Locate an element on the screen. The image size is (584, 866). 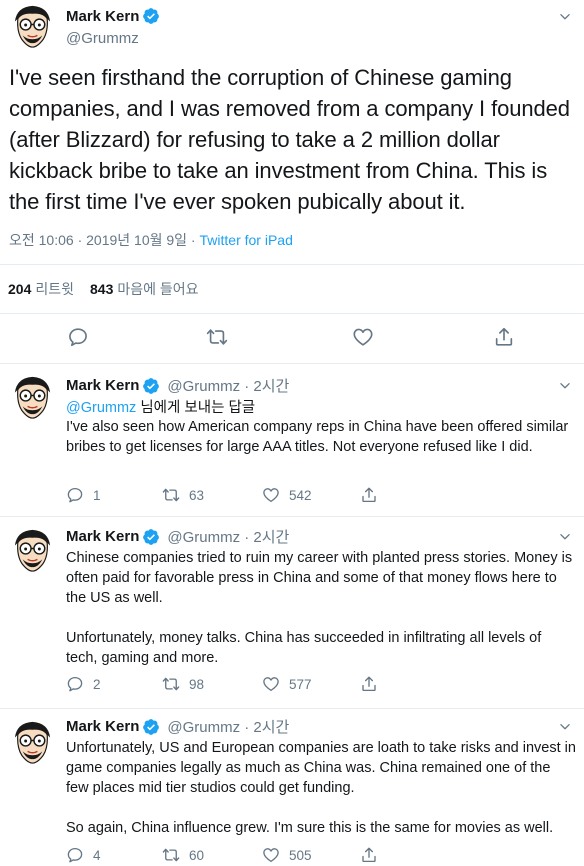
reply-to-mention: @Grummz is located at coordinates (101, 408).